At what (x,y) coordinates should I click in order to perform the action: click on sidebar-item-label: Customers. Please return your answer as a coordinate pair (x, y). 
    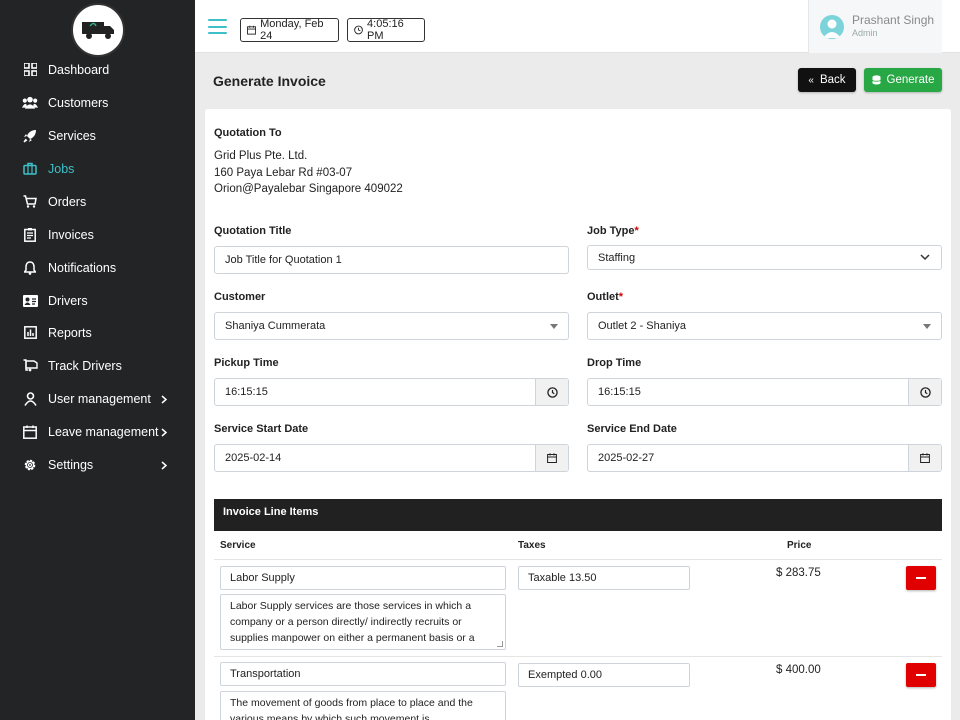
    Looking at the image, I should click on (78, 102).